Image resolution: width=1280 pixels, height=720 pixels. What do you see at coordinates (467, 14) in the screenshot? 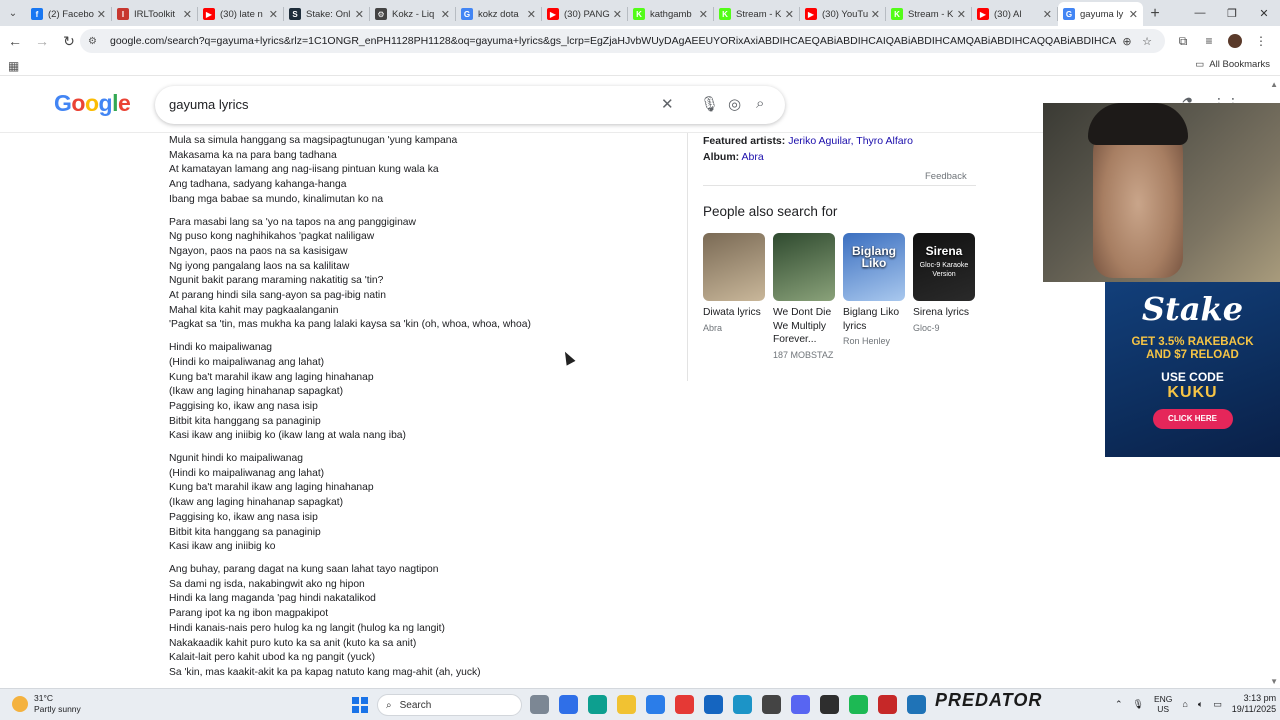
I see `google-icon: G` at bounding box center [467, 14].